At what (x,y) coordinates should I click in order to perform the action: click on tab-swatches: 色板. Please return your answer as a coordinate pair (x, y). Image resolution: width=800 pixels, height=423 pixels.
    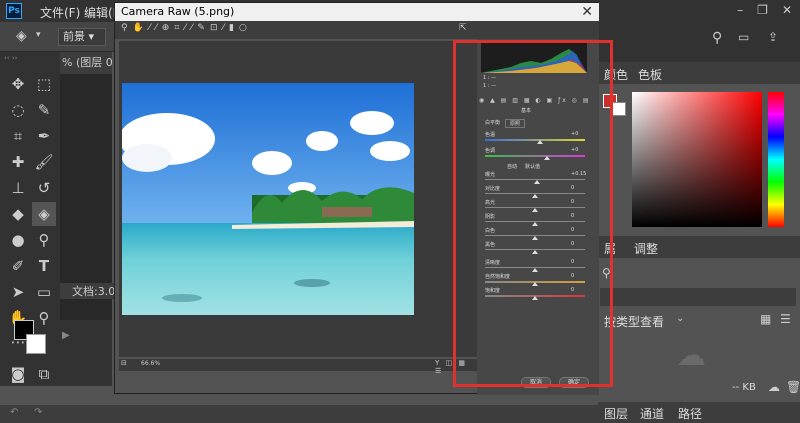
    Looking at the image, I should click on (650, 74).